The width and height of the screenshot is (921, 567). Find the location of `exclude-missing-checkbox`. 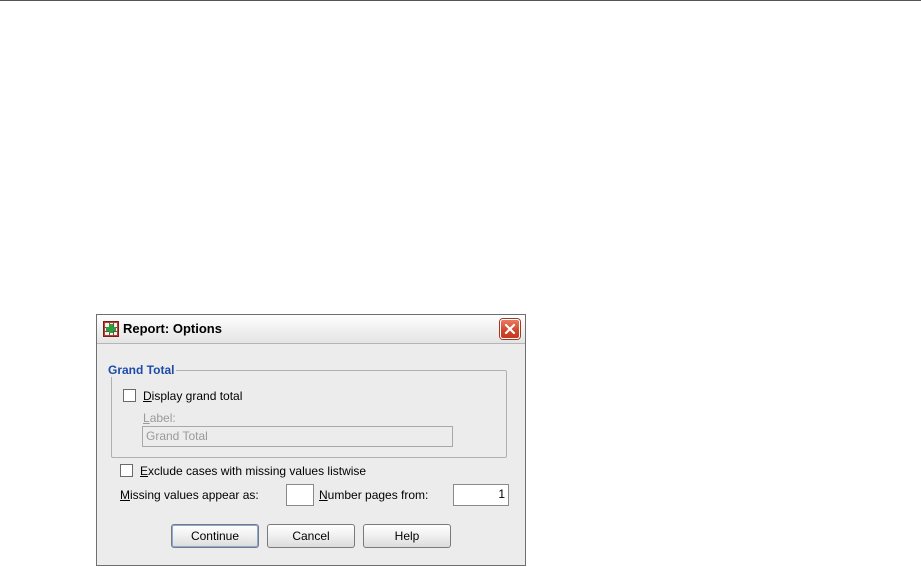

exclude-missing-checkbox is located at coordinates (126, 470).